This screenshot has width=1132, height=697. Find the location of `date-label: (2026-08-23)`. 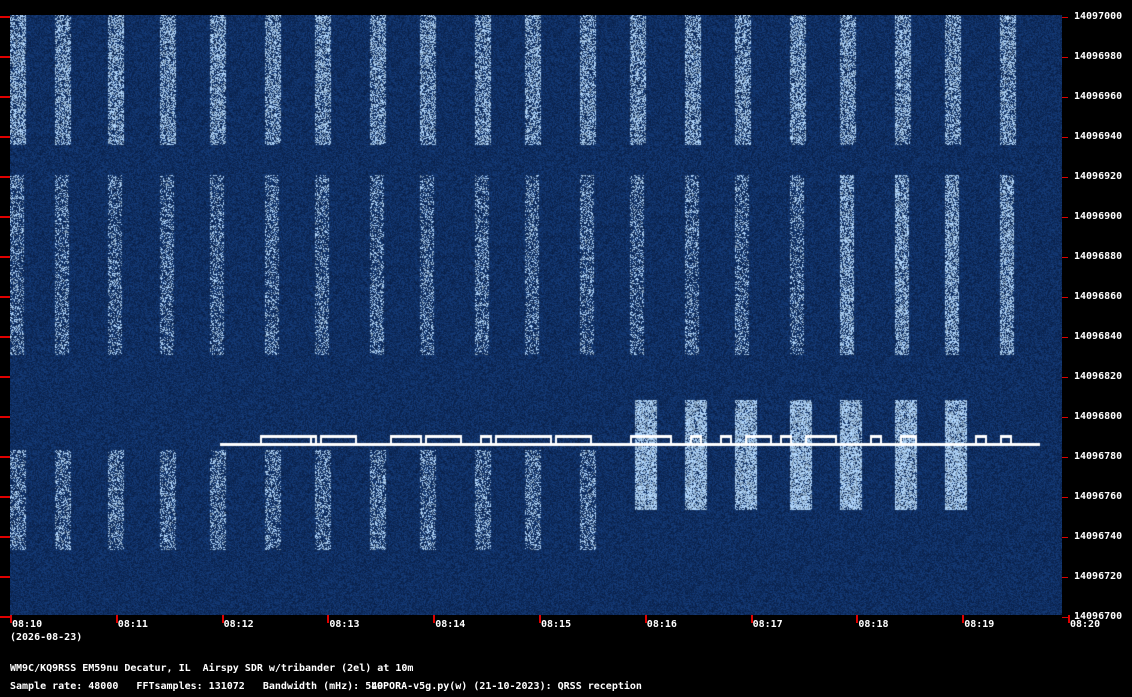

date-label: (2026-08-23) is located at coordinates (46, 637).